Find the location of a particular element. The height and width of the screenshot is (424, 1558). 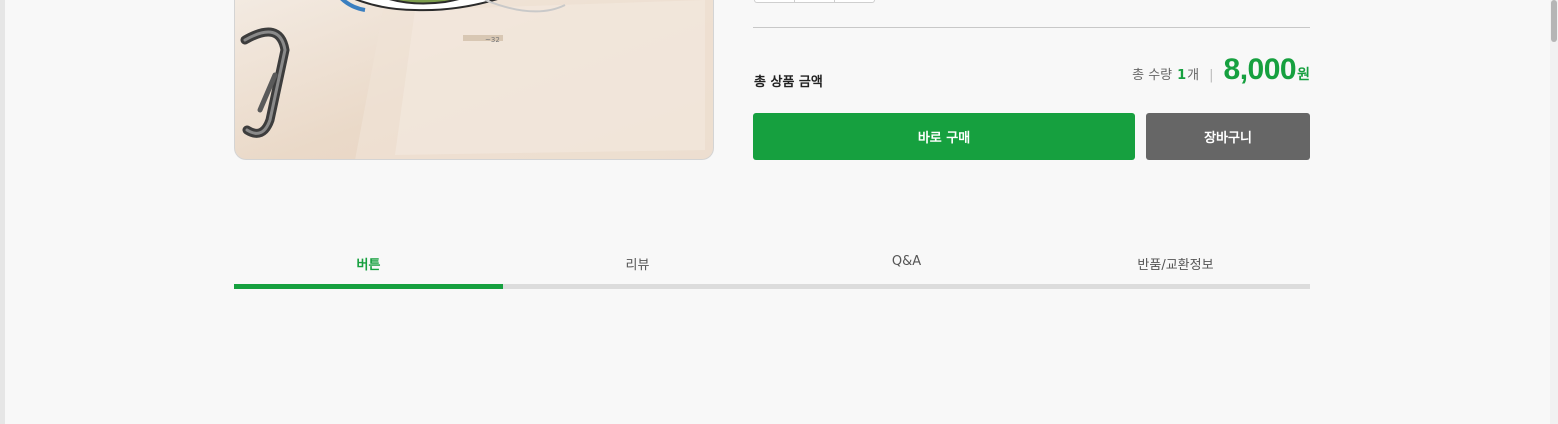

tab-active-indicator is located at coordinates (368, 286).